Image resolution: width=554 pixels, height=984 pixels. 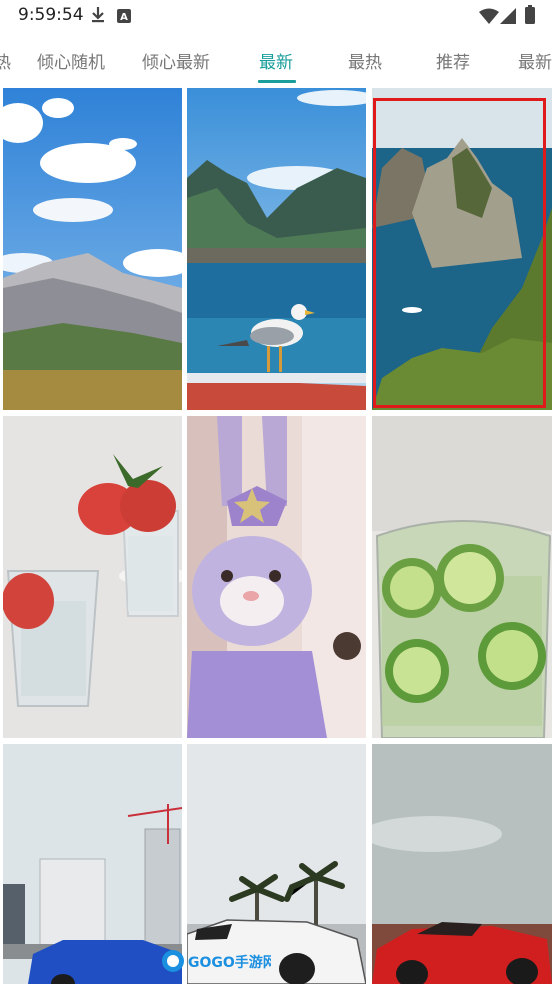 What do you see at coordinates (535, 66) in the screenshot?
I see `tab-latest-2: 最新` at bounding box center [535, 66].